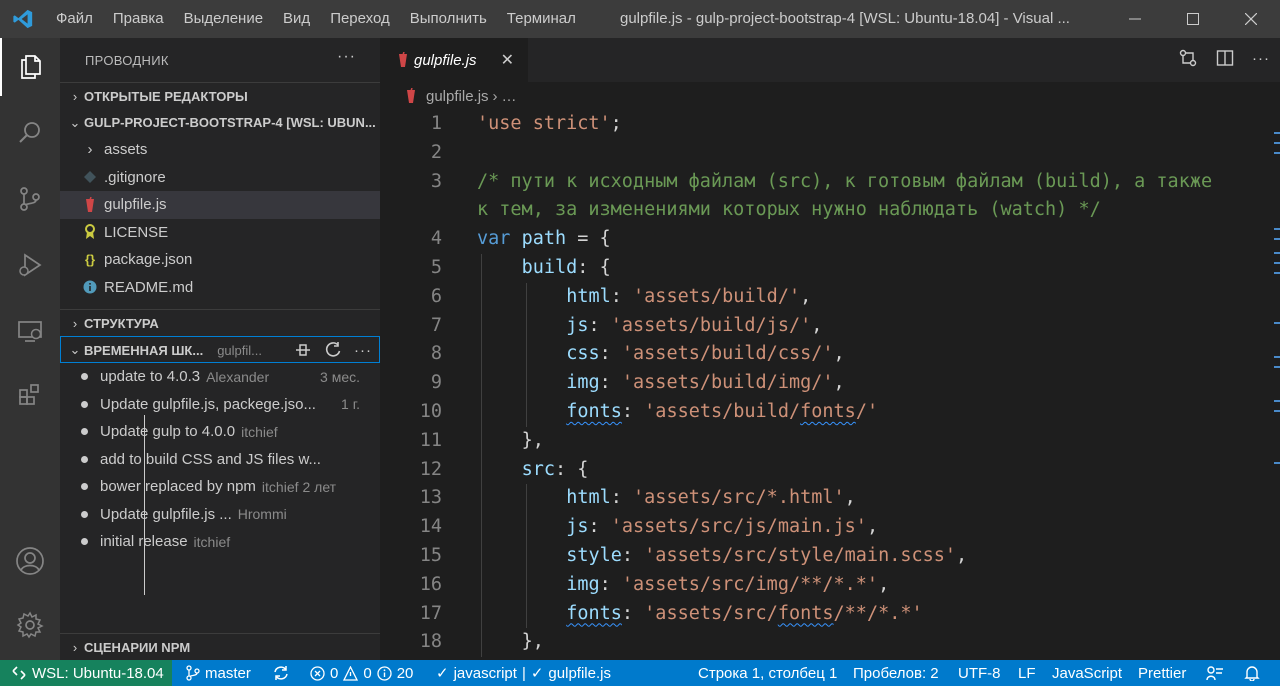 Image resolution: width=1280 pixels, height=686 pixels. I want to click on feedback-button, so click(1215, 673).